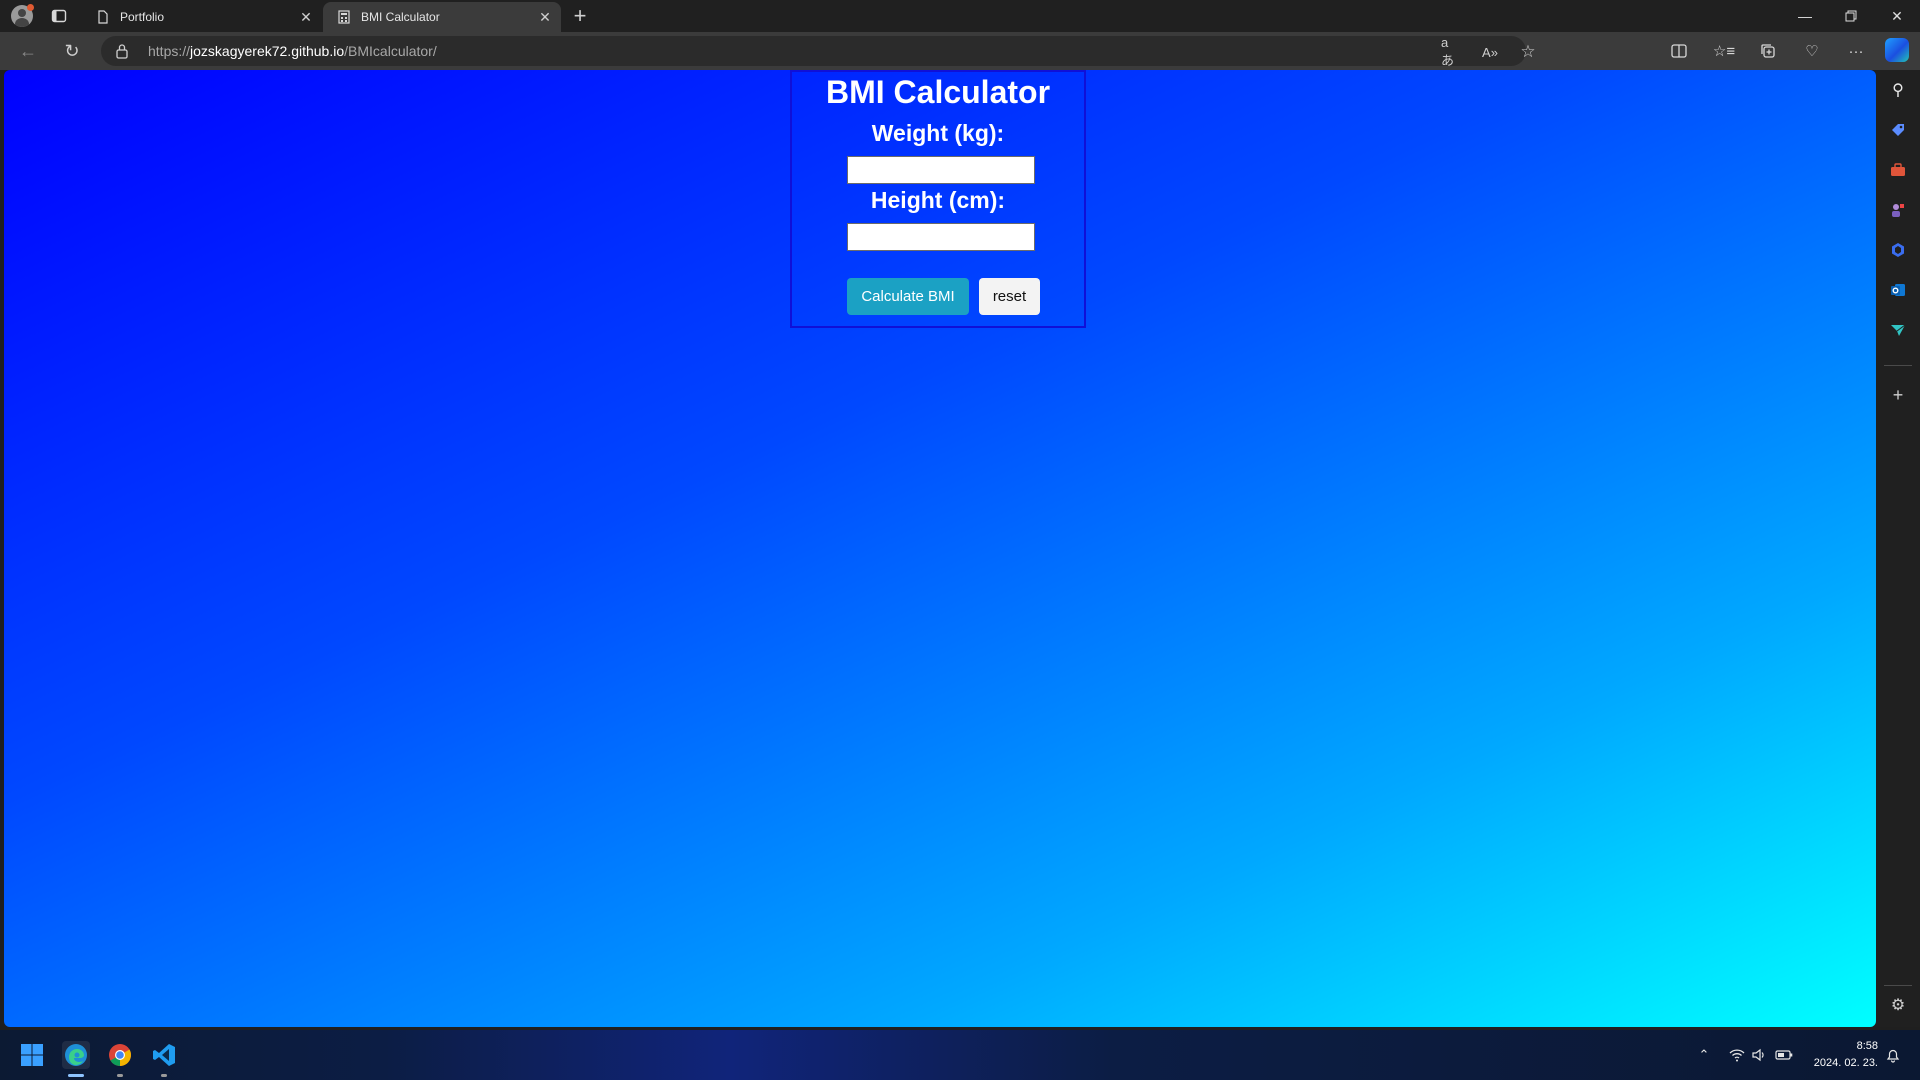 The height and width of the screenshot is (1080, 1920). Describe the element at coordinates (1898, 170) in the screenshot. I see `tools-icon` at that location.